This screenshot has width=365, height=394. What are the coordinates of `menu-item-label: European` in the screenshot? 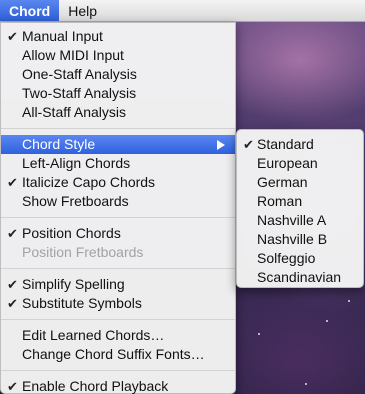 It's located at (287, 163).